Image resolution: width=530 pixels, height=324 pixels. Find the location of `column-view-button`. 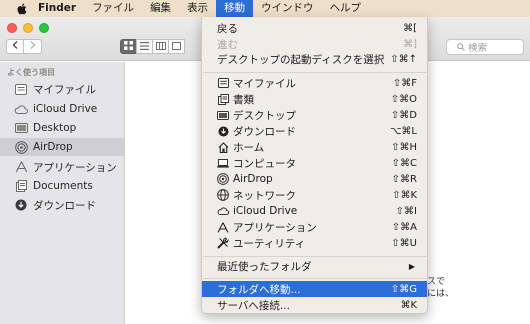

column-view-button is located at coordinates (160, 46).